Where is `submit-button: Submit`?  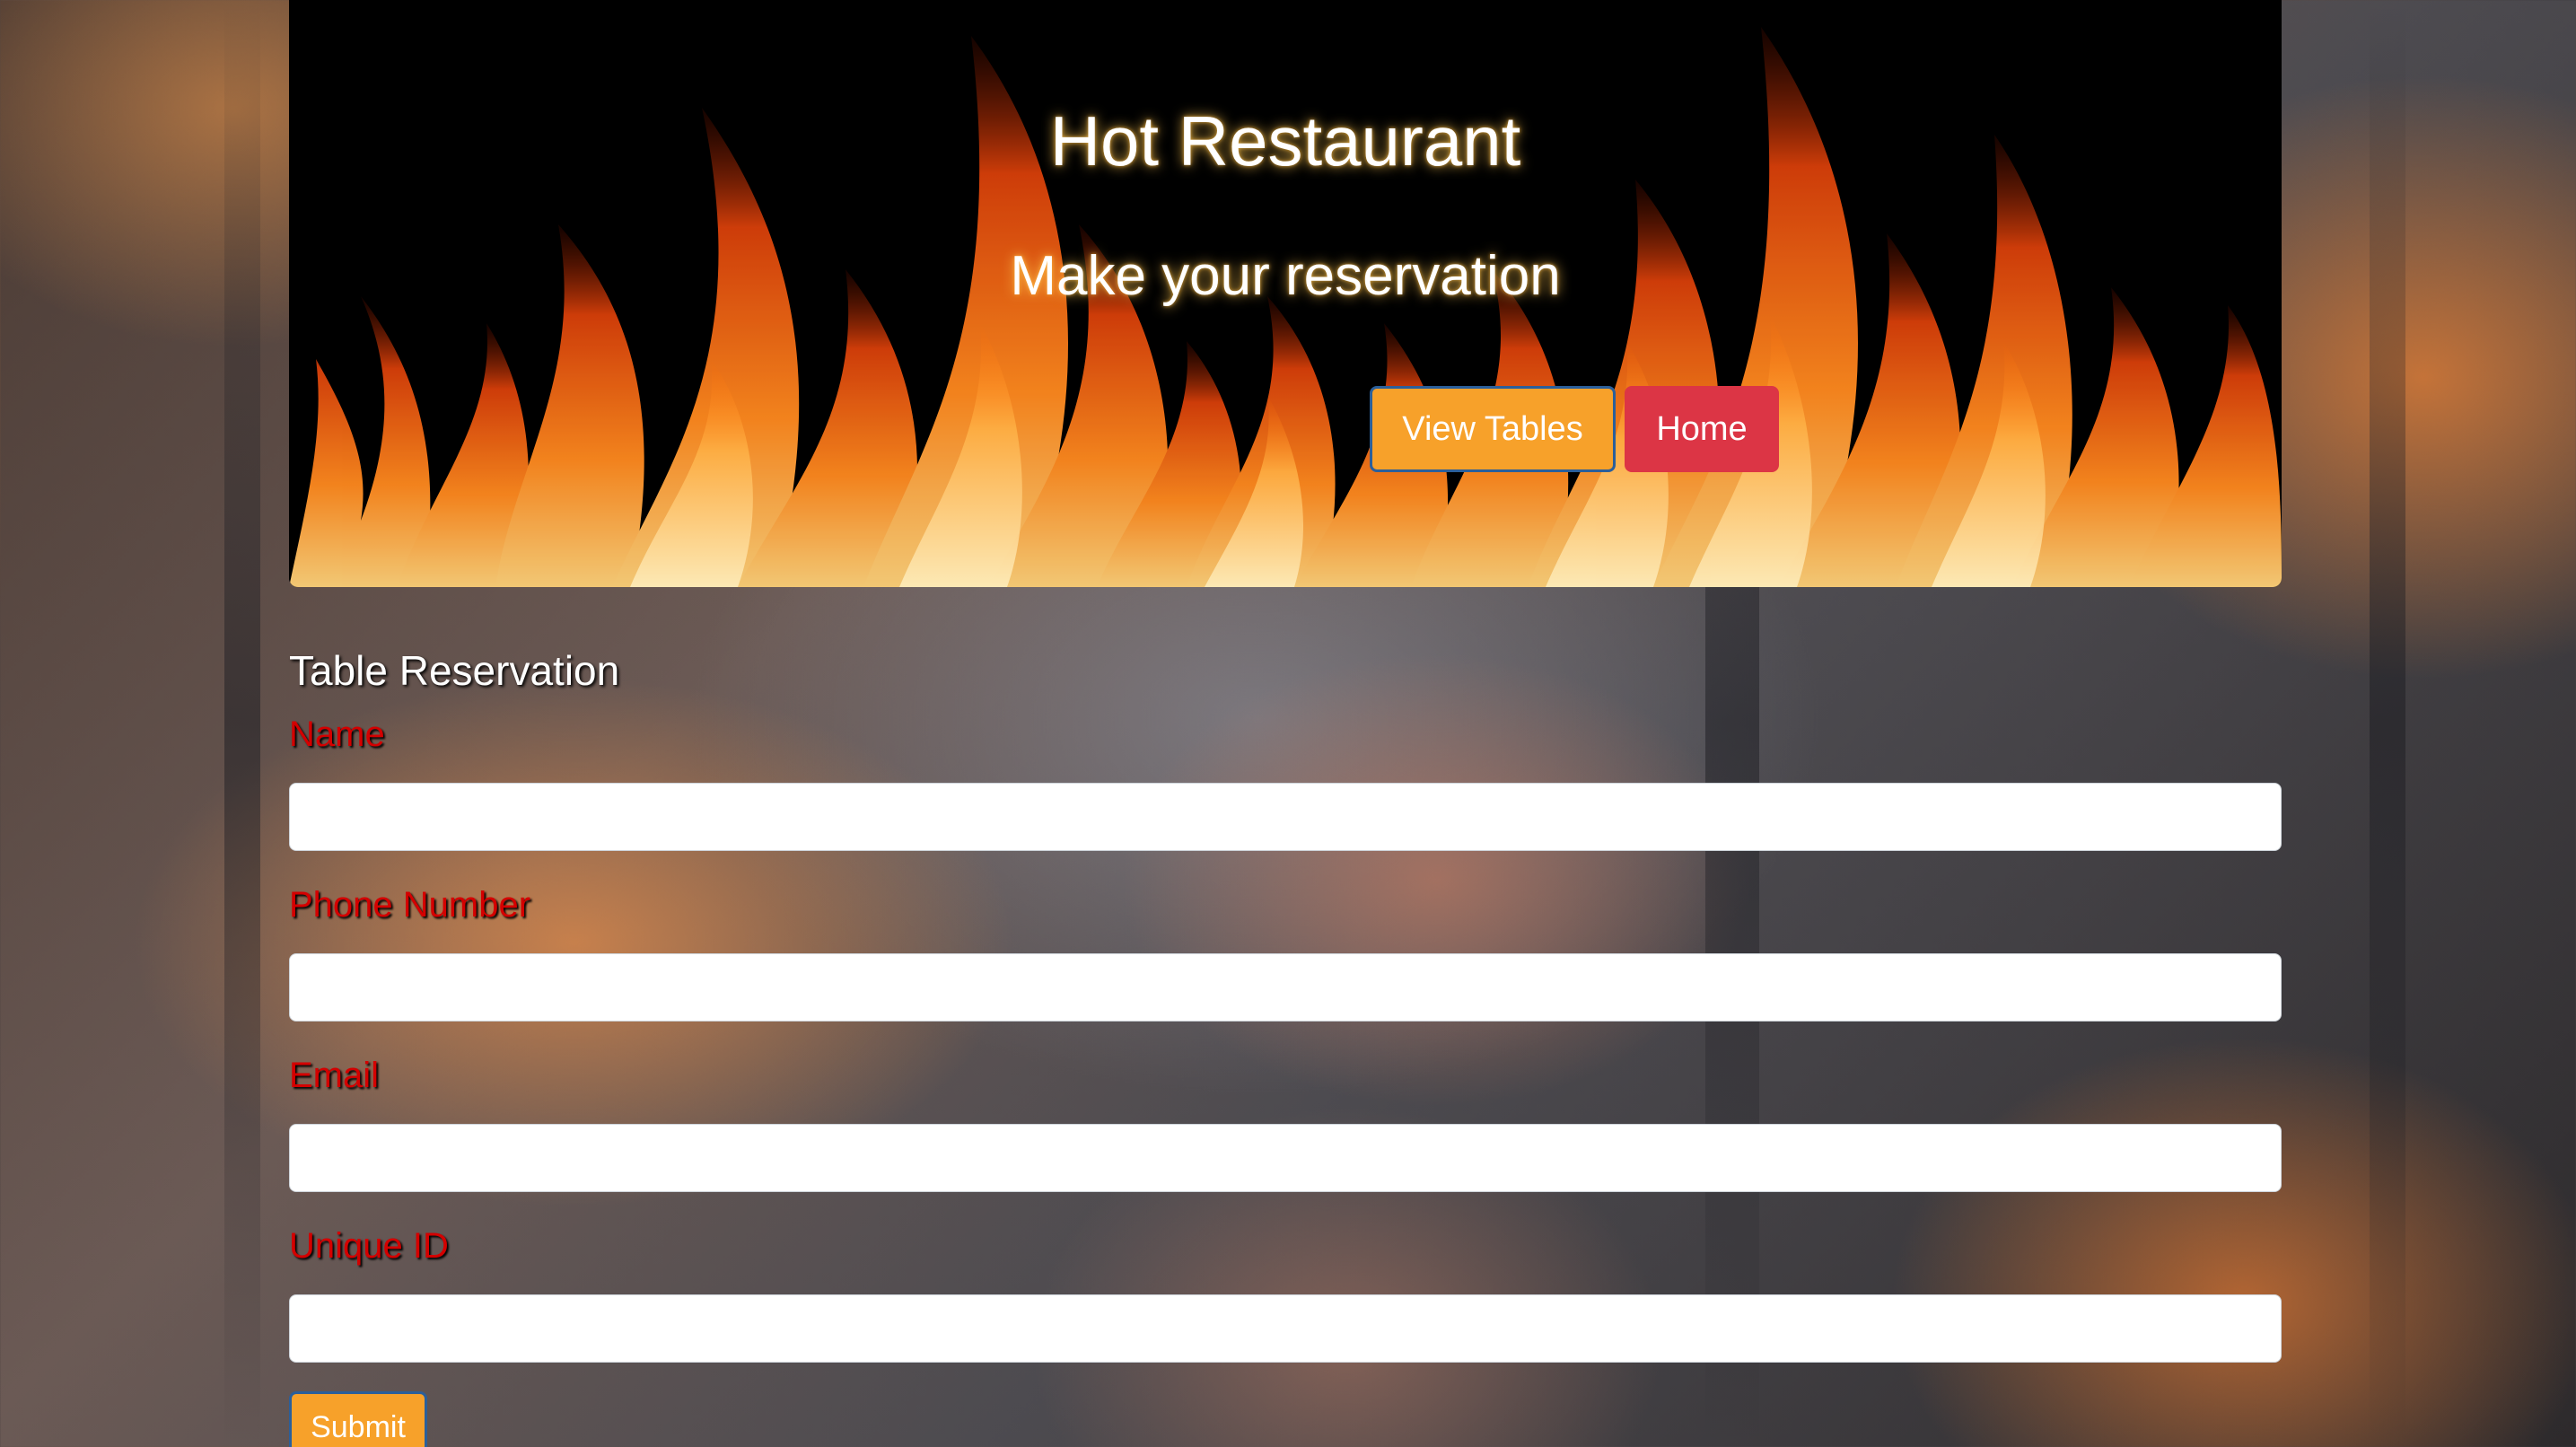
submit-button: Submit is located at coordinates (358, 1419).